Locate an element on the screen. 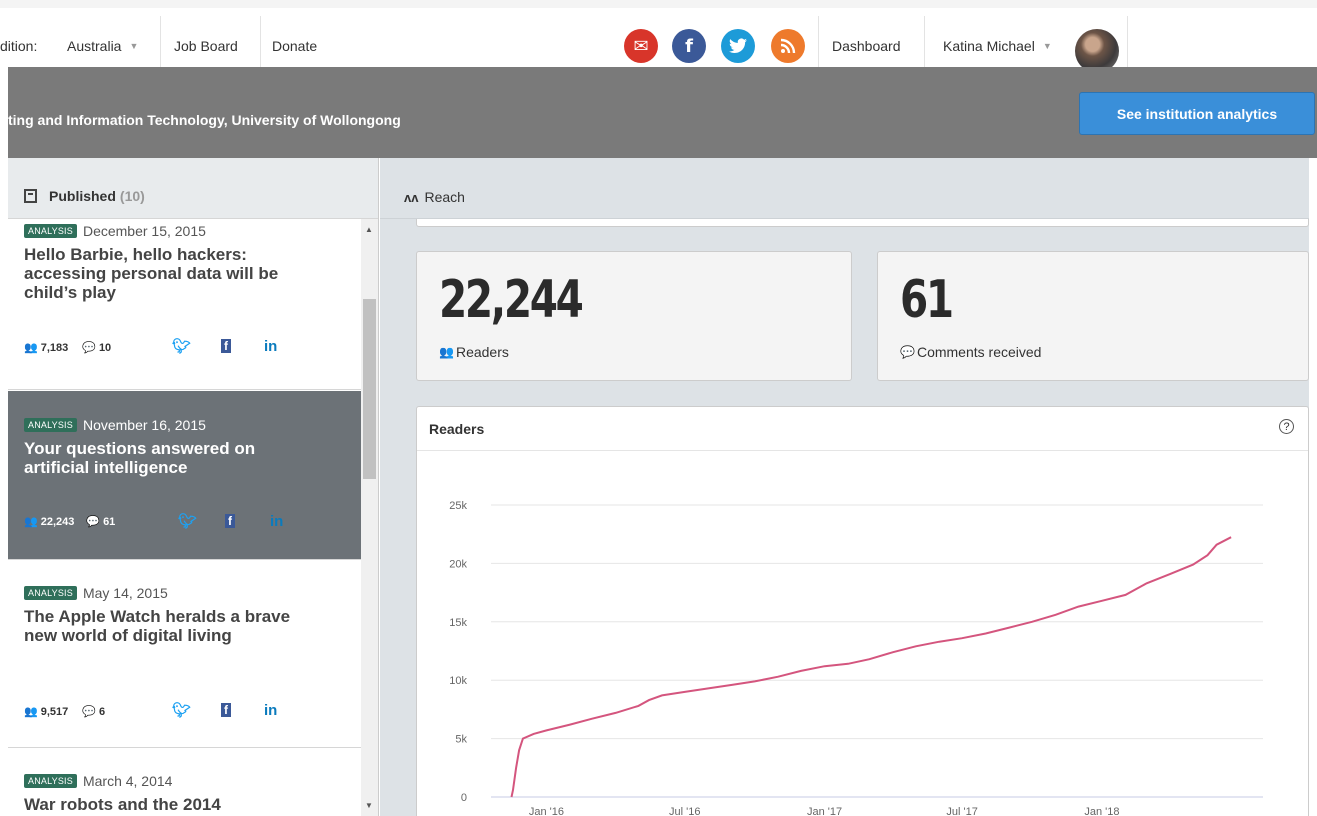 This screenshot has width=1317, height=816. y-tick-label: 20k is located at coordinates (458, 564).